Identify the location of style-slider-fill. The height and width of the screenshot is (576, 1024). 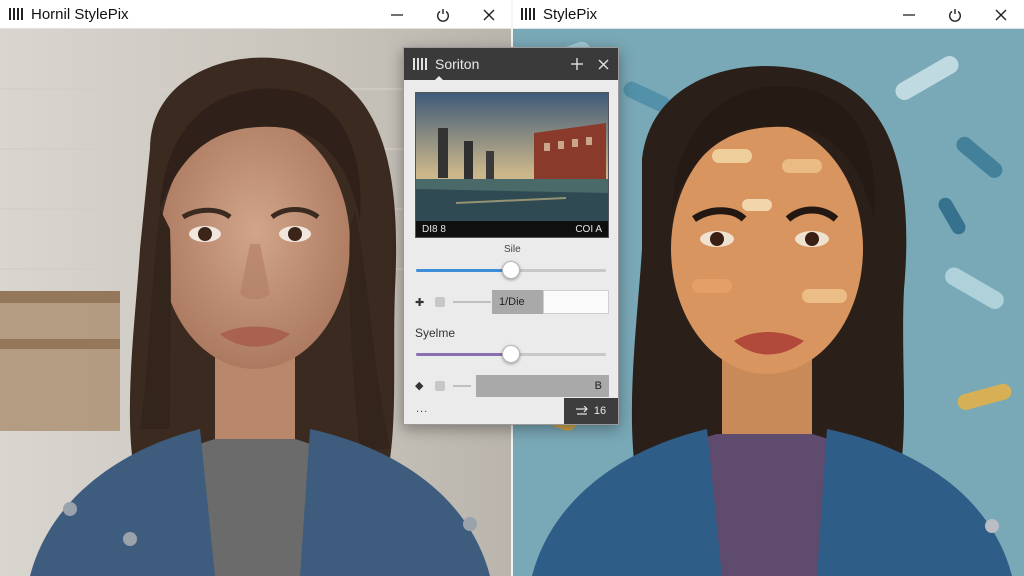
(463, 354).